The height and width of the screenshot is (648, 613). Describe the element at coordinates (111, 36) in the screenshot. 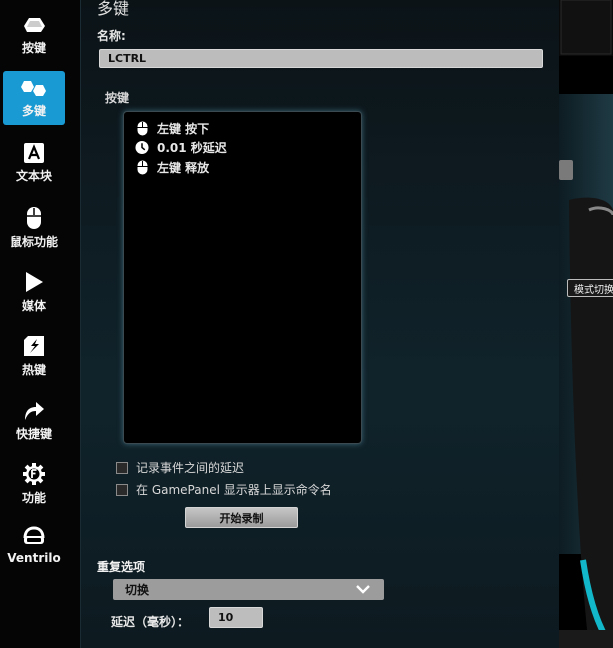

I see `name-label: 名称:` at that location.